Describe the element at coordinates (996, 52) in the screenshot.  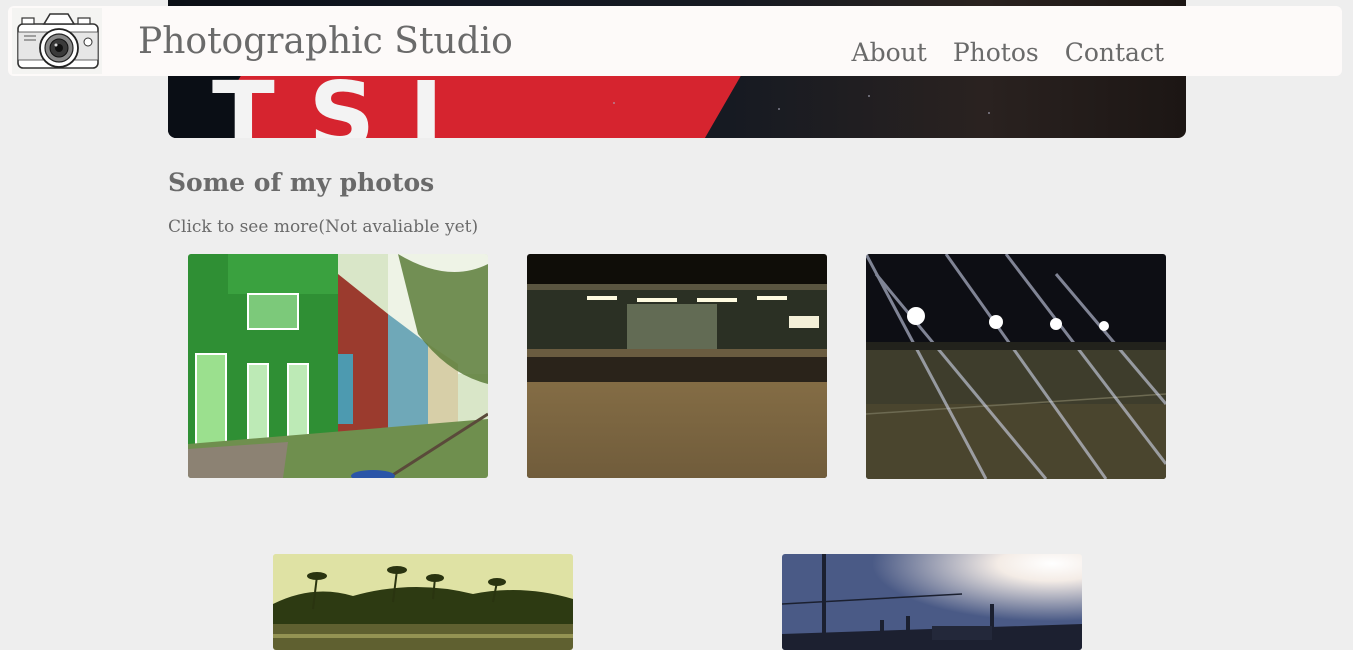
I see `nav-photos: Photos` at that location.